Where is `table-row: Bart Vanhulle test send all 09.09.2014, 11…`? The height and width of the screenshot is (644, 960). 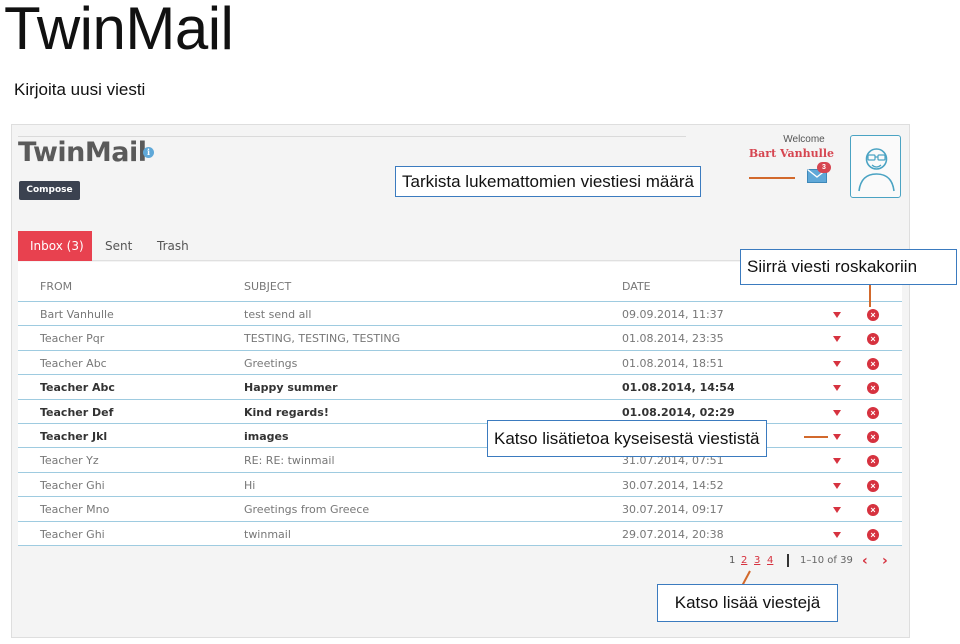 table-row: Bart Vanhulle test send all 09.09.2014, 11… is located at coordinates (460, 314).